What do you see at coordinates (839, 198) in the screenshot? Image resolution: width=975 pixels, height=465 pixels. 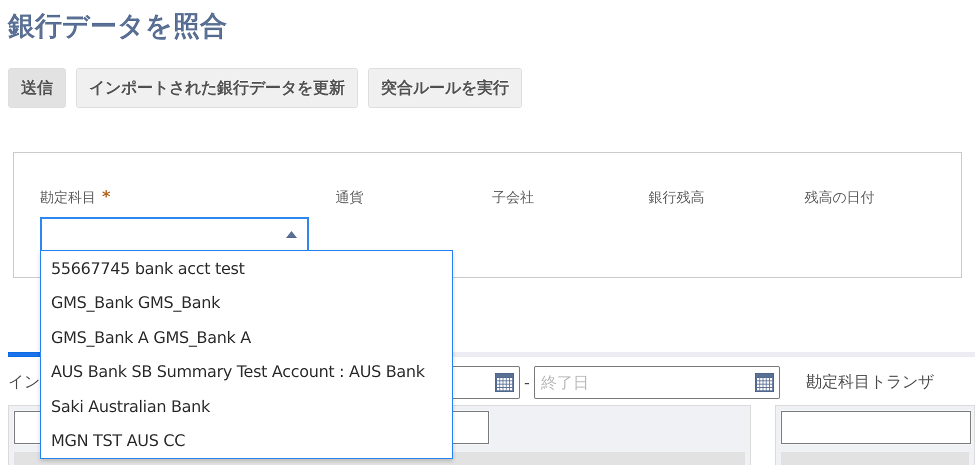 I see `field-label: 残高の日付` at bounding box center [839, 198].